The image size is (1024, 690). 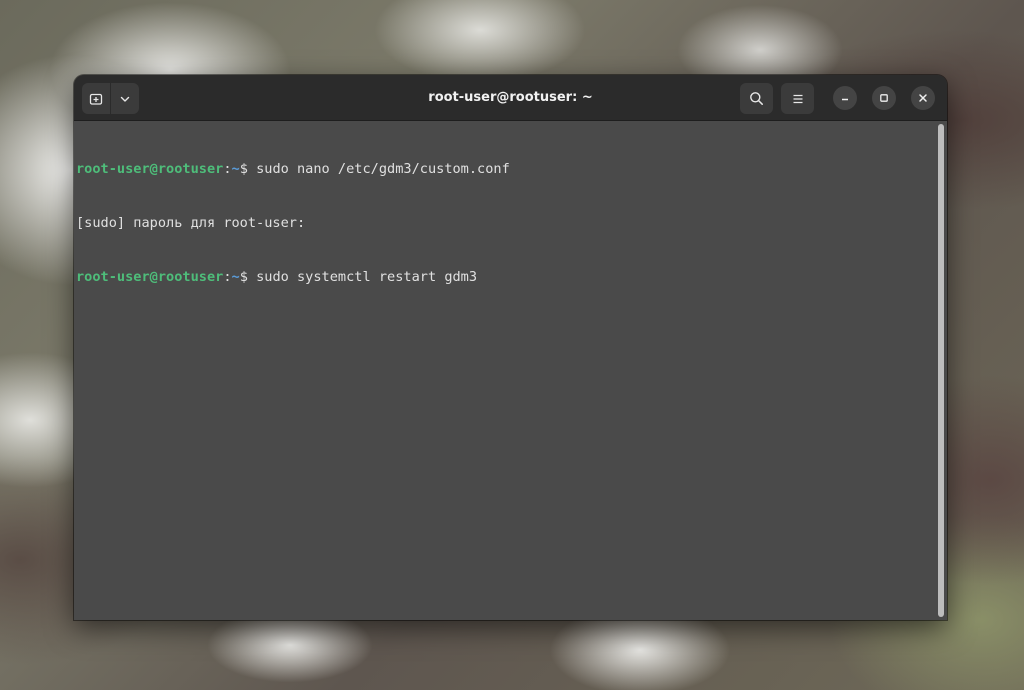 I want to click on minimize-icon, so click(x=845, y=98).